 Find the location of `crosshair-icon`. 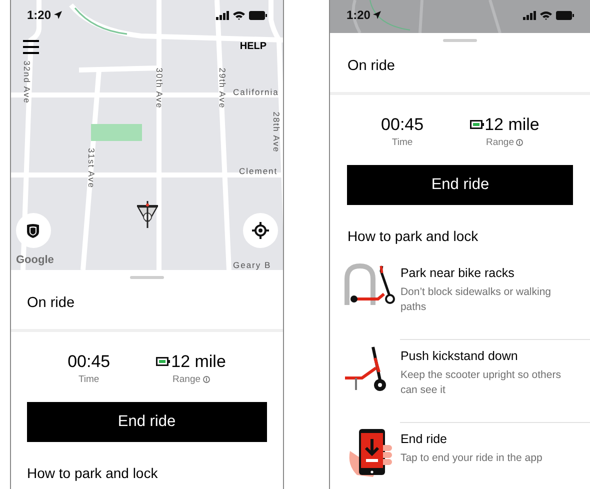

crosshair-icon is located at coordinates (260, 230).